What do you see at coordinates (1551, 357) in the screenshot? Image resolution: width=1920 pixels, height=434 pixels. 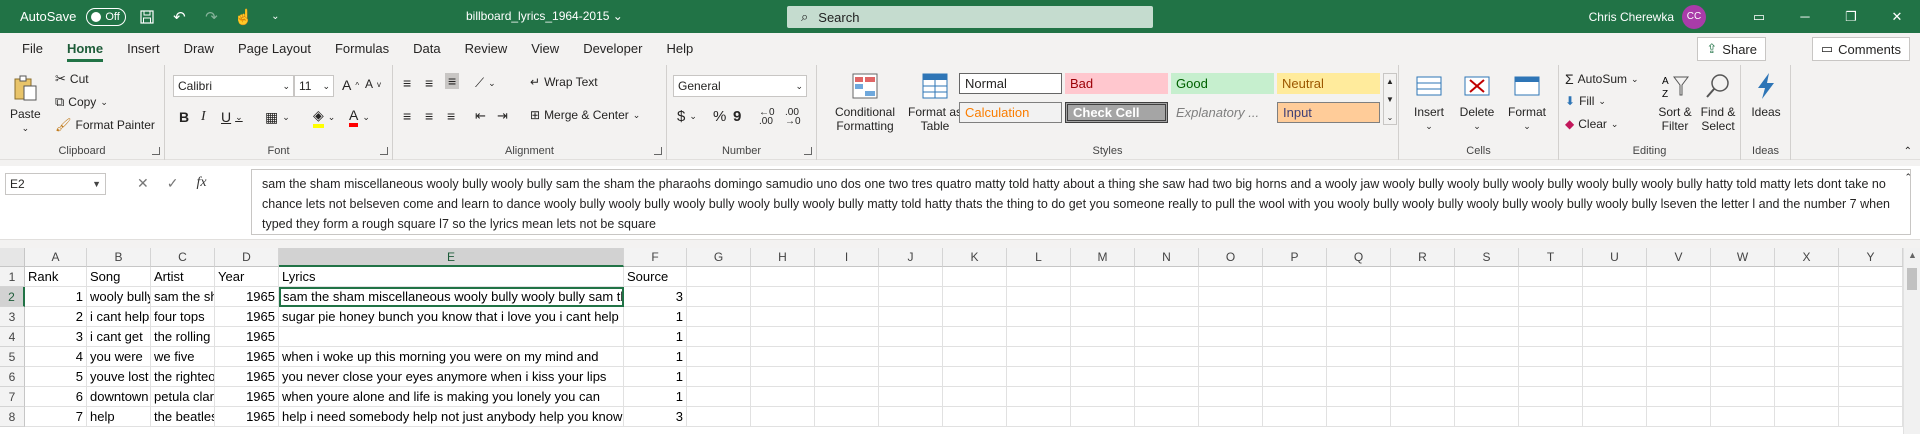 I see `cell-t5` at bounding box center [1551, 357].